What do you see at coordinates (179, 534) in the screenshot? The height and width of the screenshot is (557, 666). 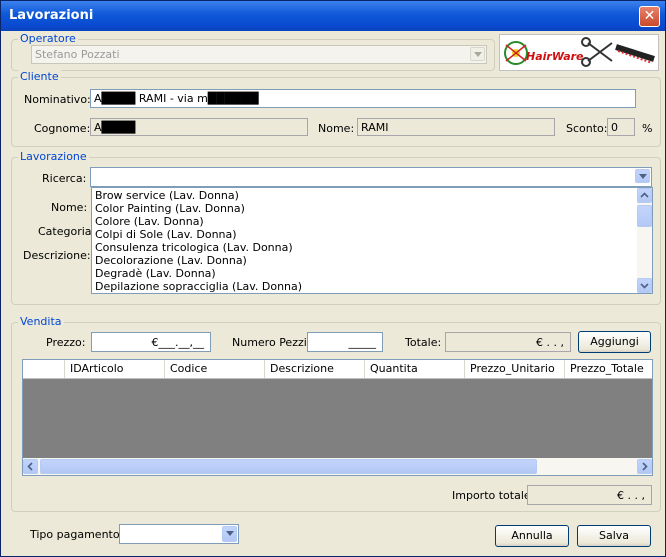 I see `tipo-pagamento-select` at bounding box center [179, 534].